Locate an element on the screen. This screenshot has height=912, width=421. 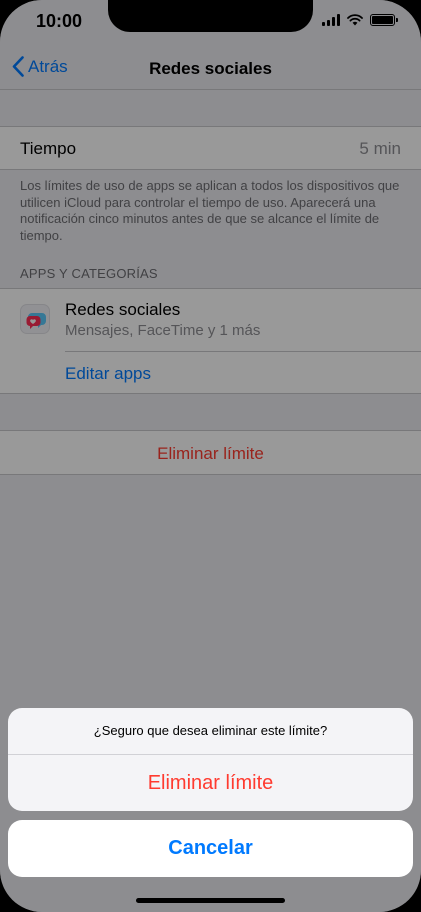
confirm-remove-limit-button: Eliminar límite is located at coordinates (210, 783).